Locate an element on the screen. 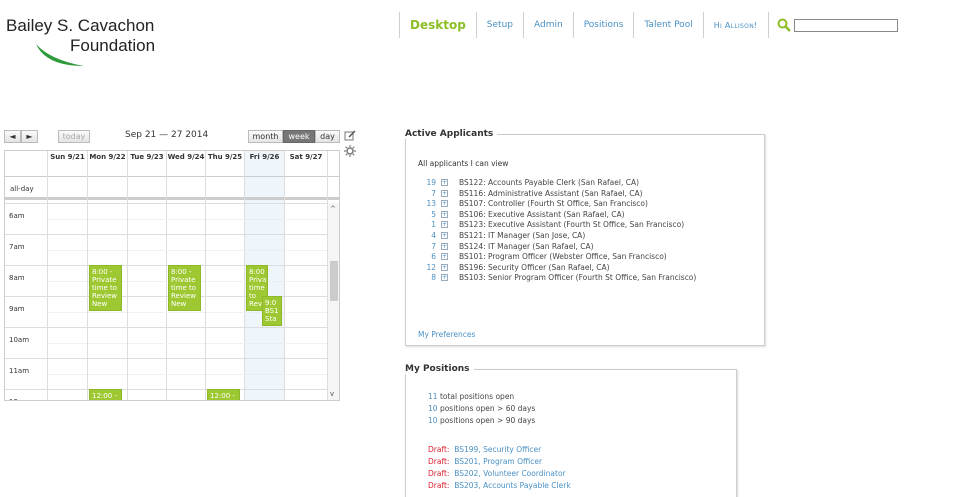 This screenshot has width=960, height=497. today-button: today is located at coordinates (74, 136).